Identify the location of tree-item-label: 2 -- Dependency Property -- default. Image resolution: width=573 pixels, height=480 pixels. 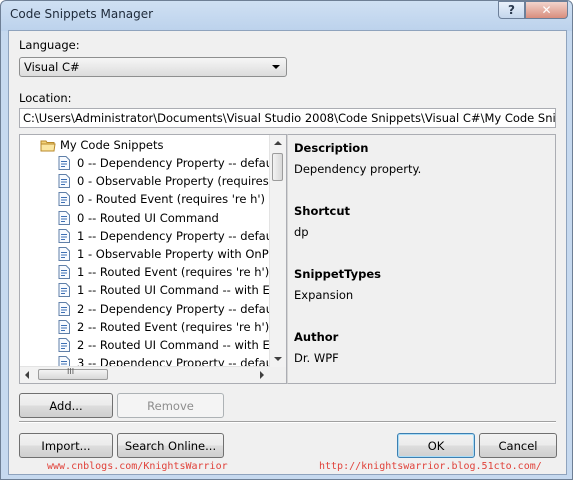
(179, 308).